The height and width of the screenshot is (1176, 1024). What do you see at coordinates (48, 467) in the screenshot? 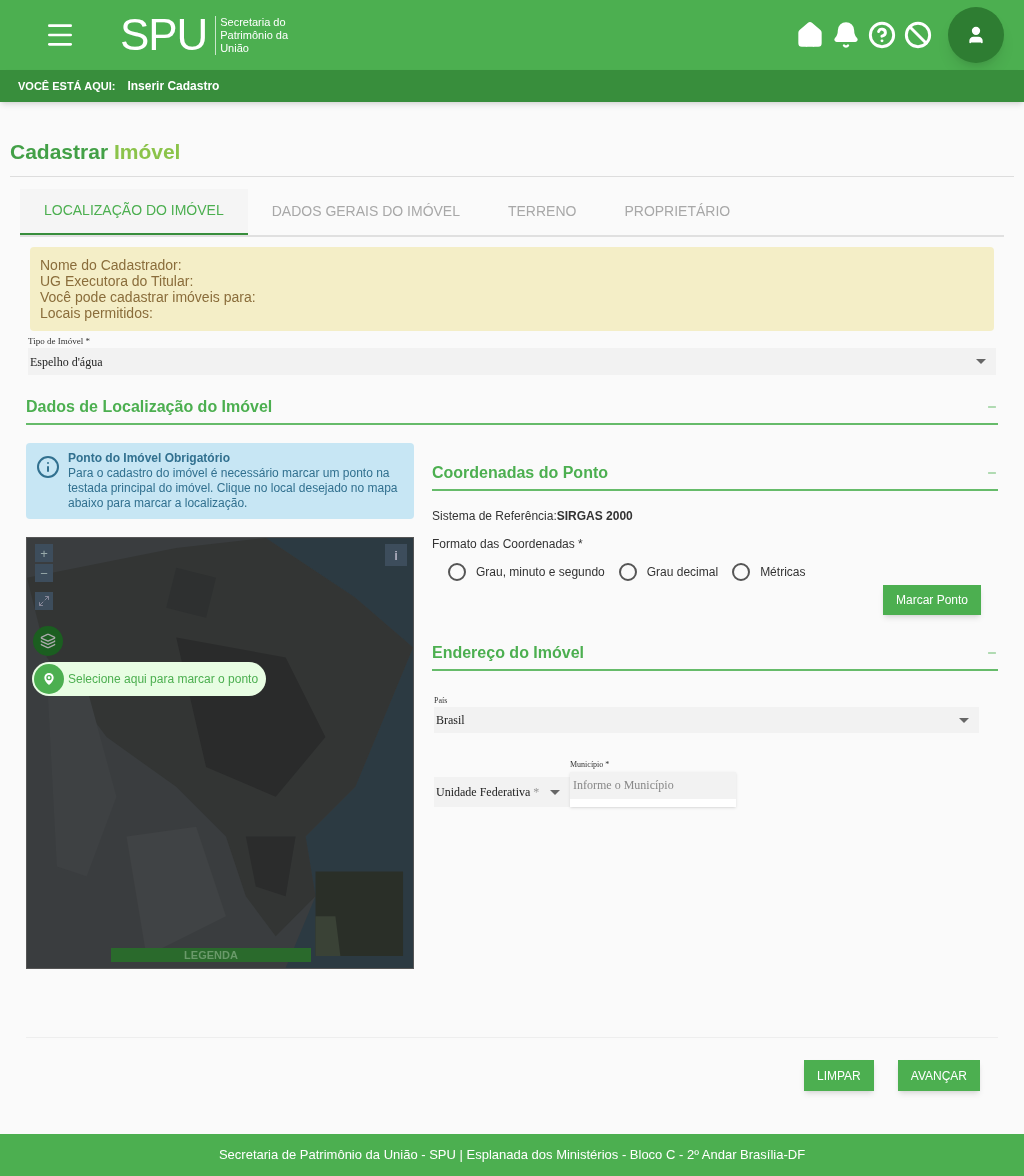
I see `info-icon` at bounding box center [48, 467].